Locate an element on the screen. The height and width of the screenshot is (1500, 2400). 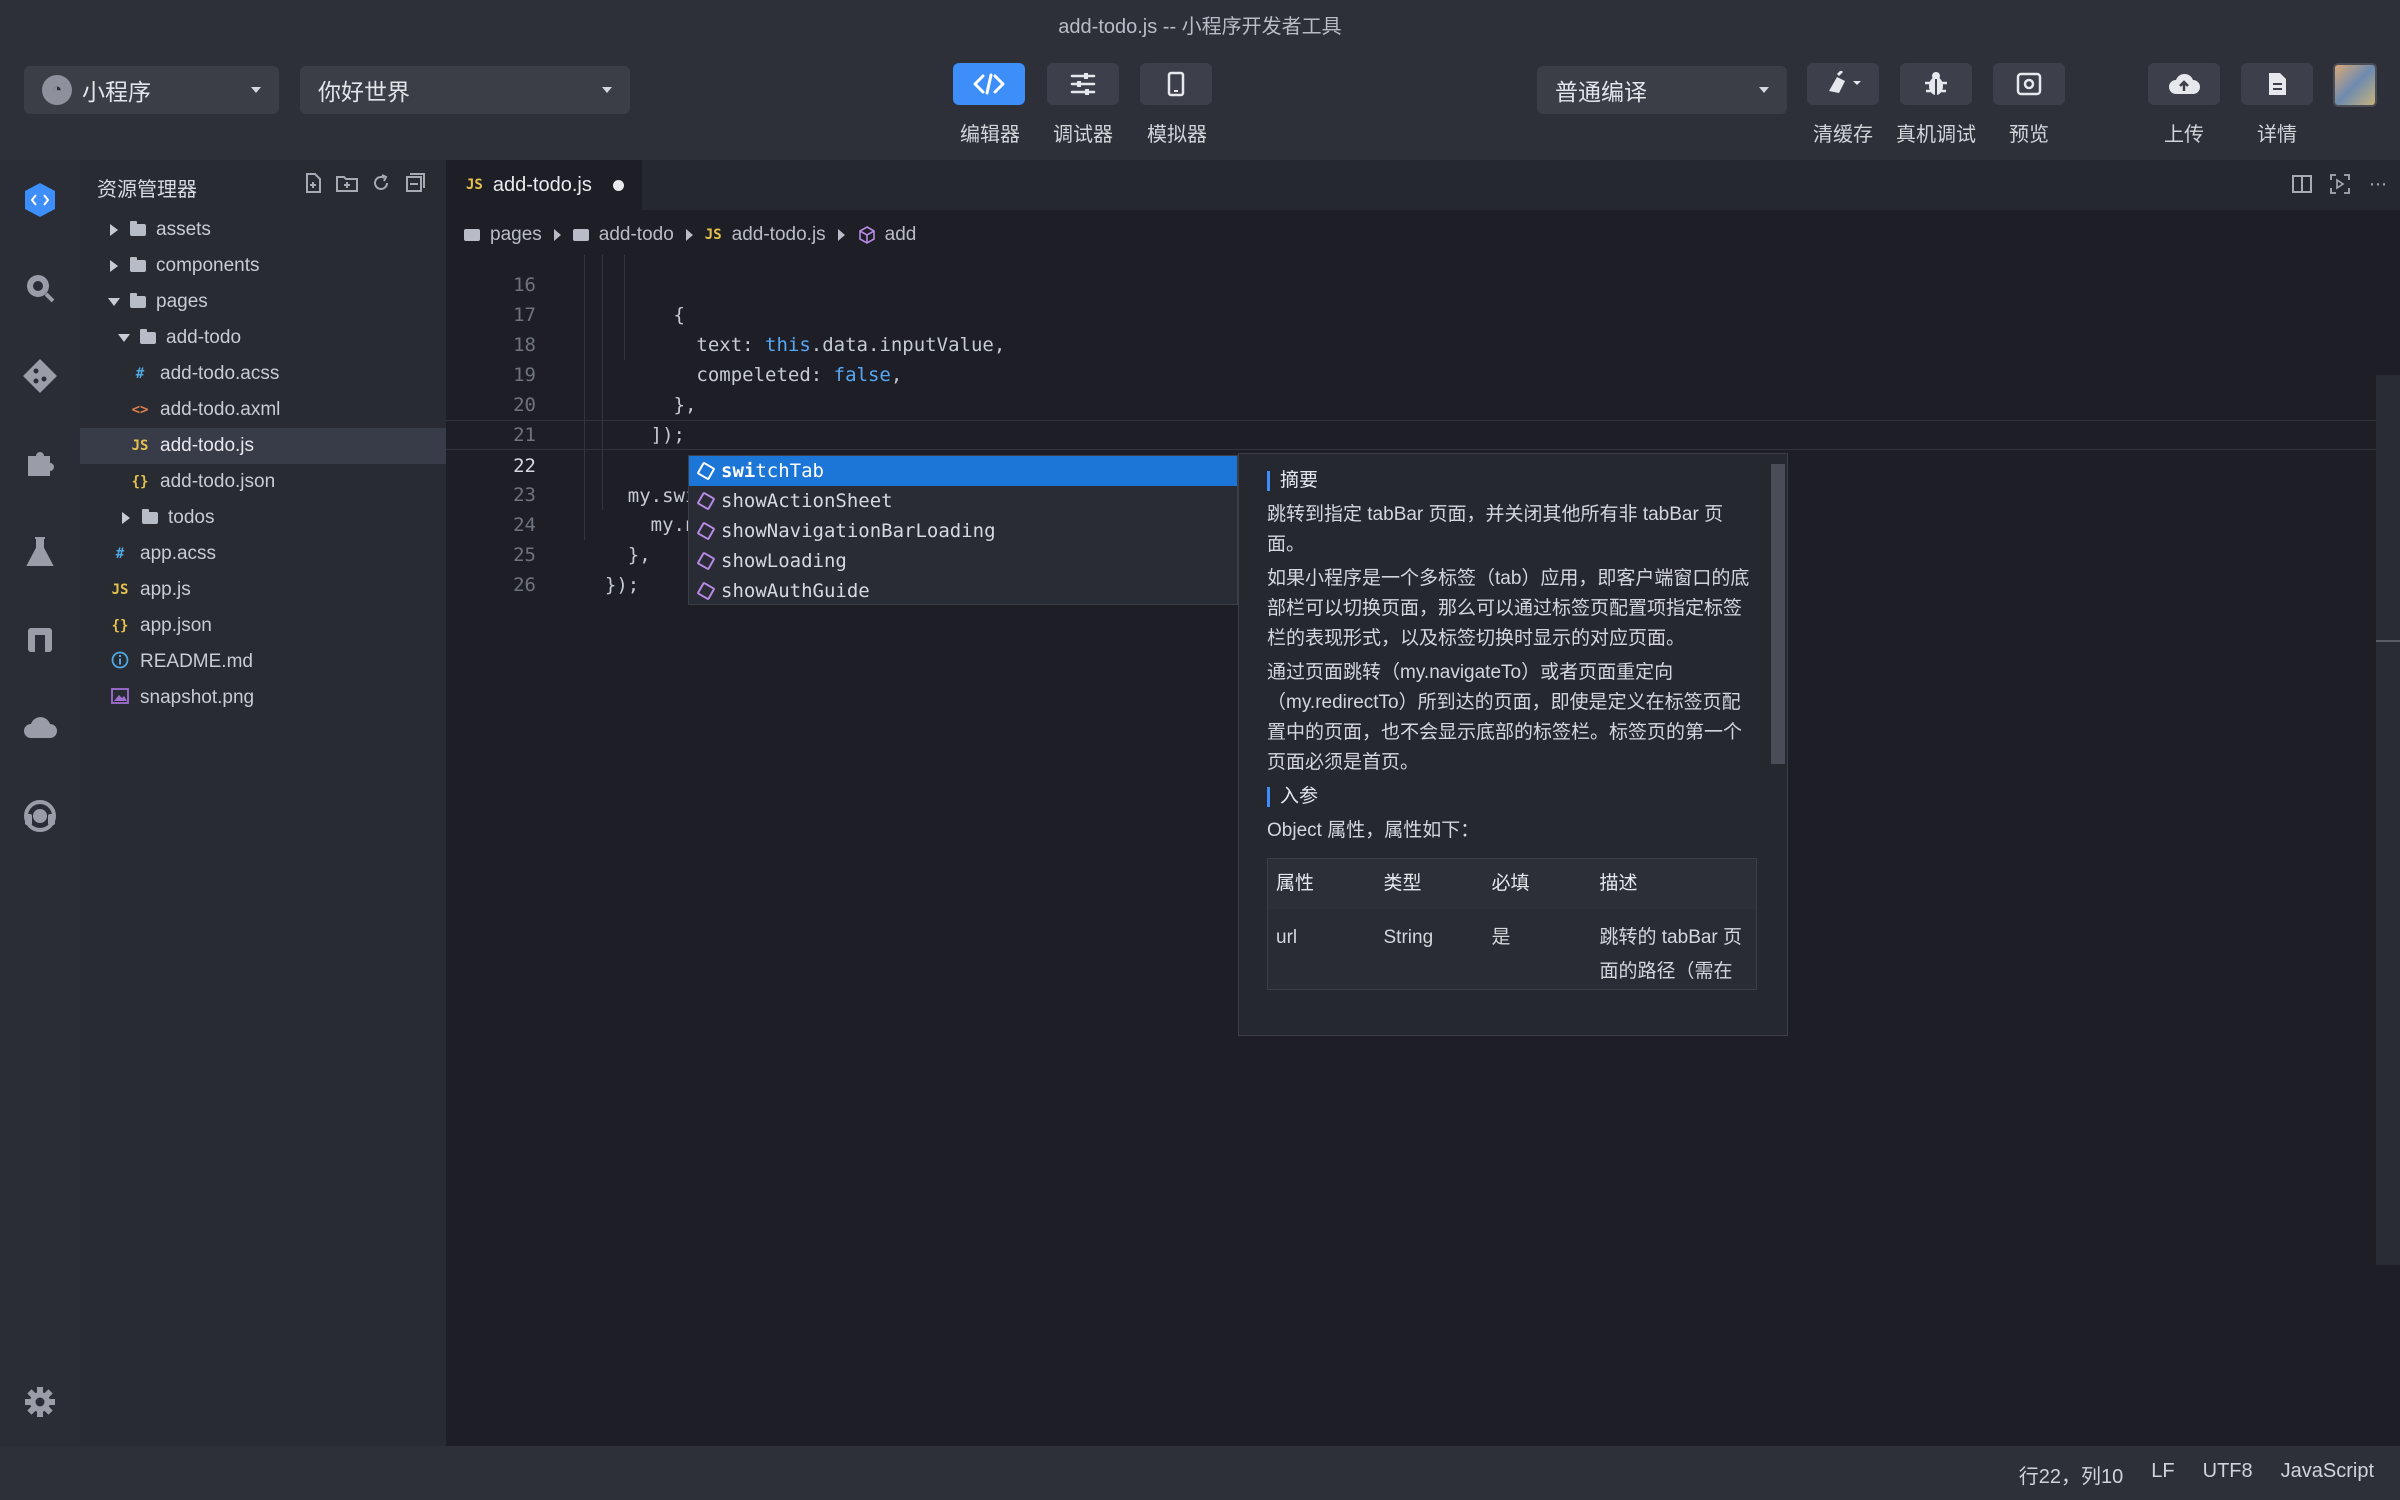
tree-item-label: pages is located at coordinates (182, 301).